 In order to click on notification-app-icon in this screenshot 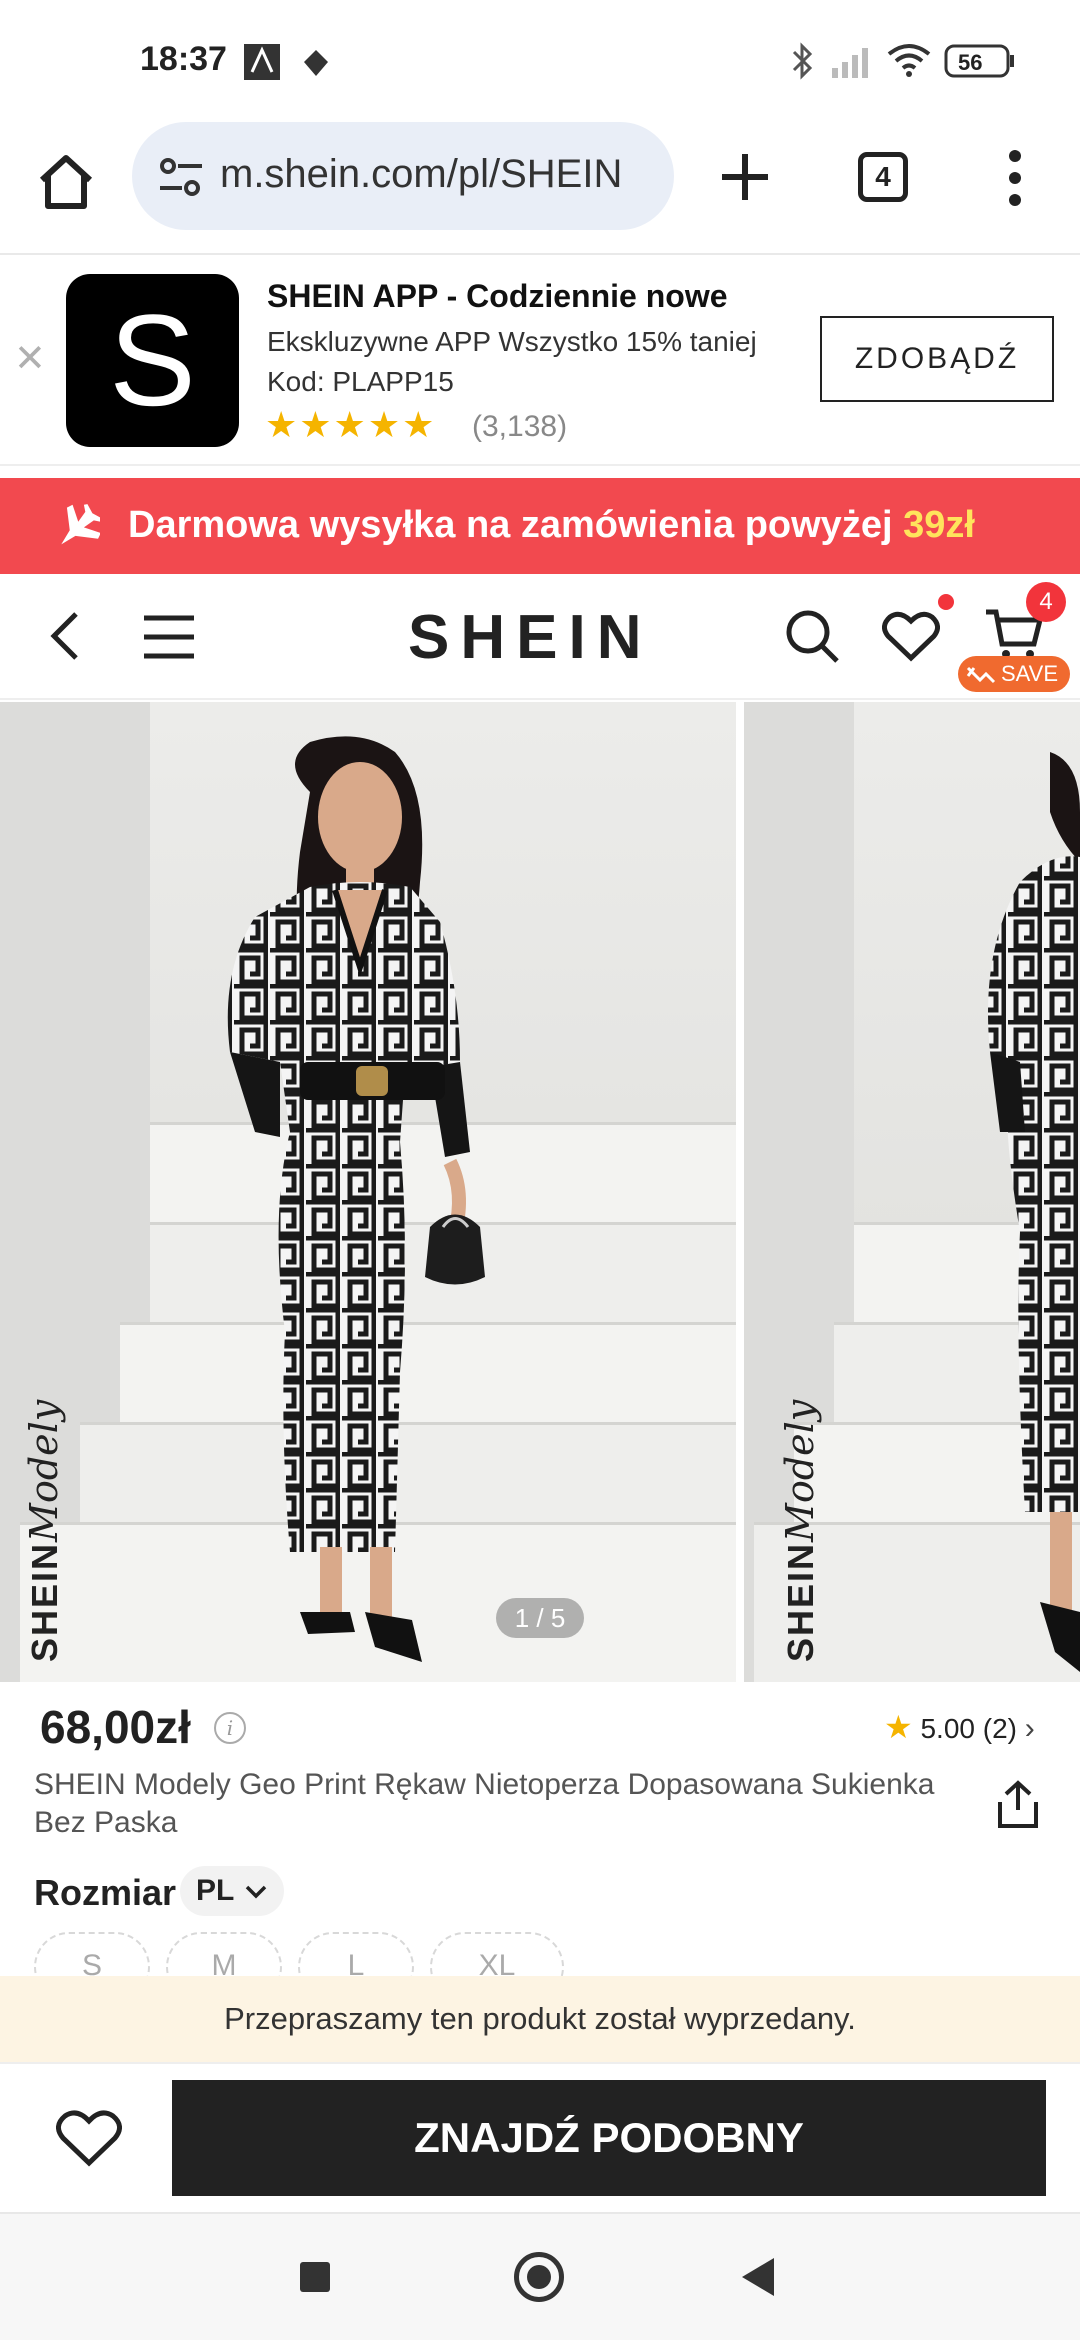, I will do `click(262, 64)`.